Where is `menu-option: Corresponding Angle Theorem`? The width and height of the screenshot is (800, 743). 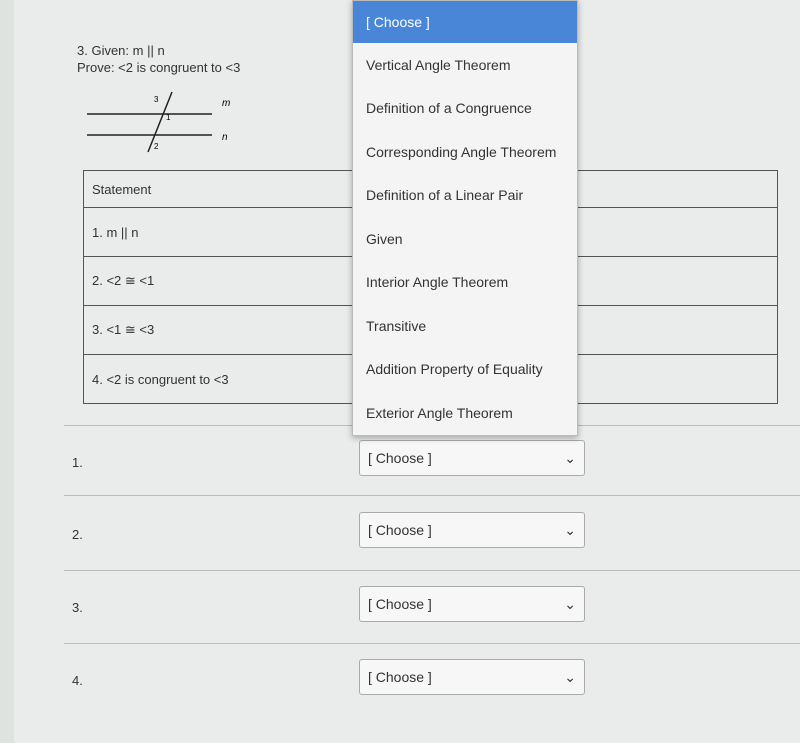 menu-option: Corresponding Angle Theorem is located at coordinates (465, 152).